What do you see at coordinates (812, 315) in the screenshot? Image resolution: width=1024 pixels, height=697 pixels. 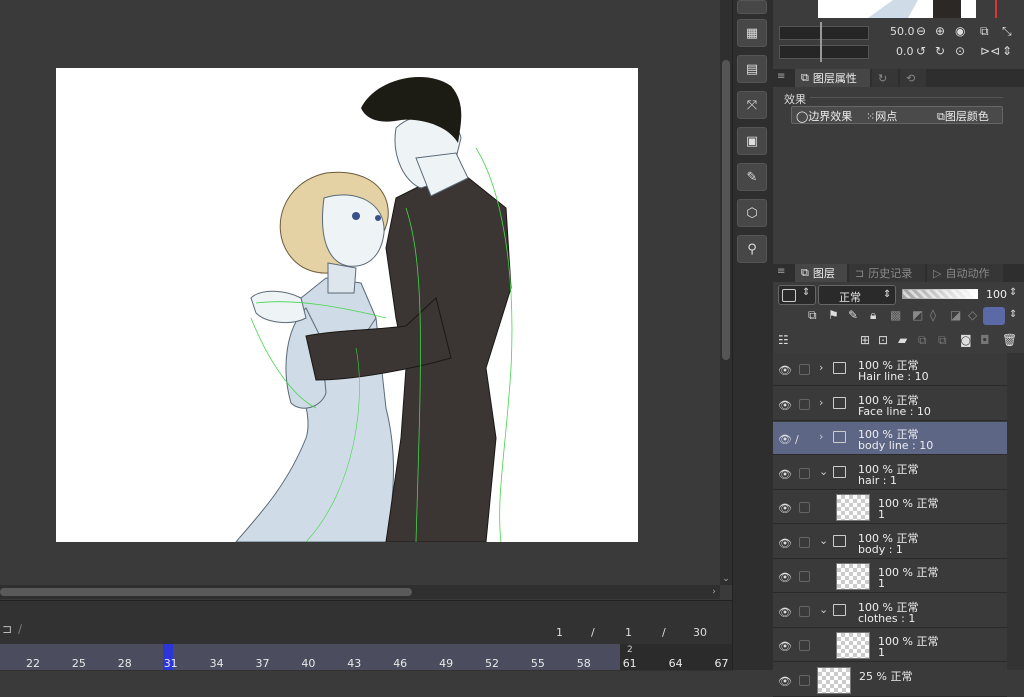 I see `clip-icon: ⧉` at bounding box center [812, 315].